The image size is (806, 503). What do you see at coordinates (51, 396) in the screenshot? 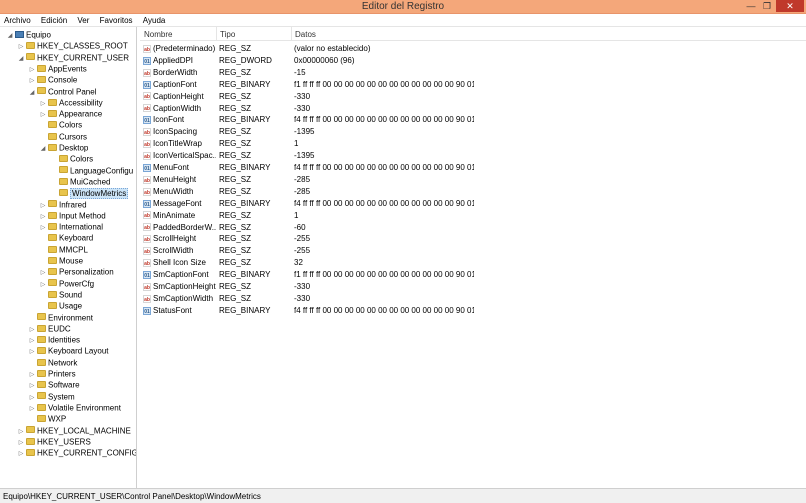
I see `tree-item: ▷ System` at bounding box center [51, 396].